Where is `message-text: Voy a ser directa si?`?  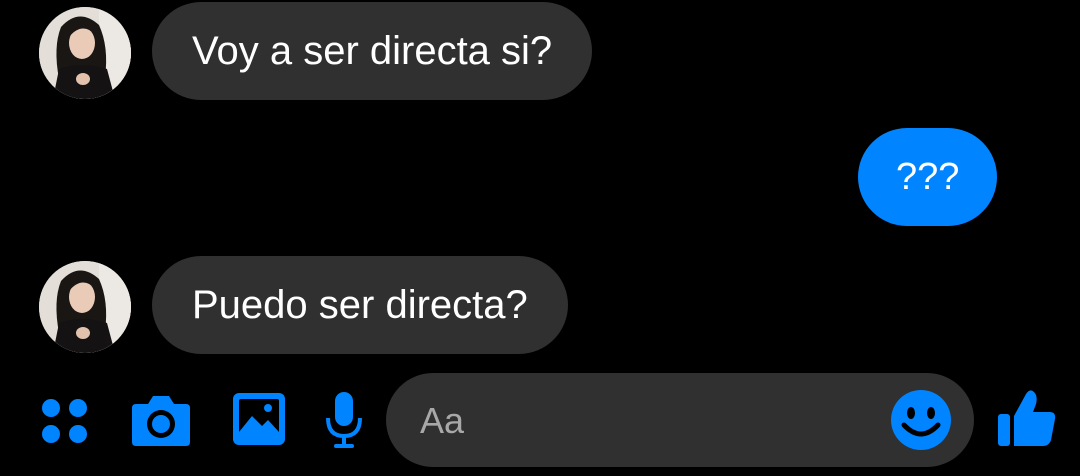 message-text: Voy a ser directa si? is located at coordinates (372, 51).